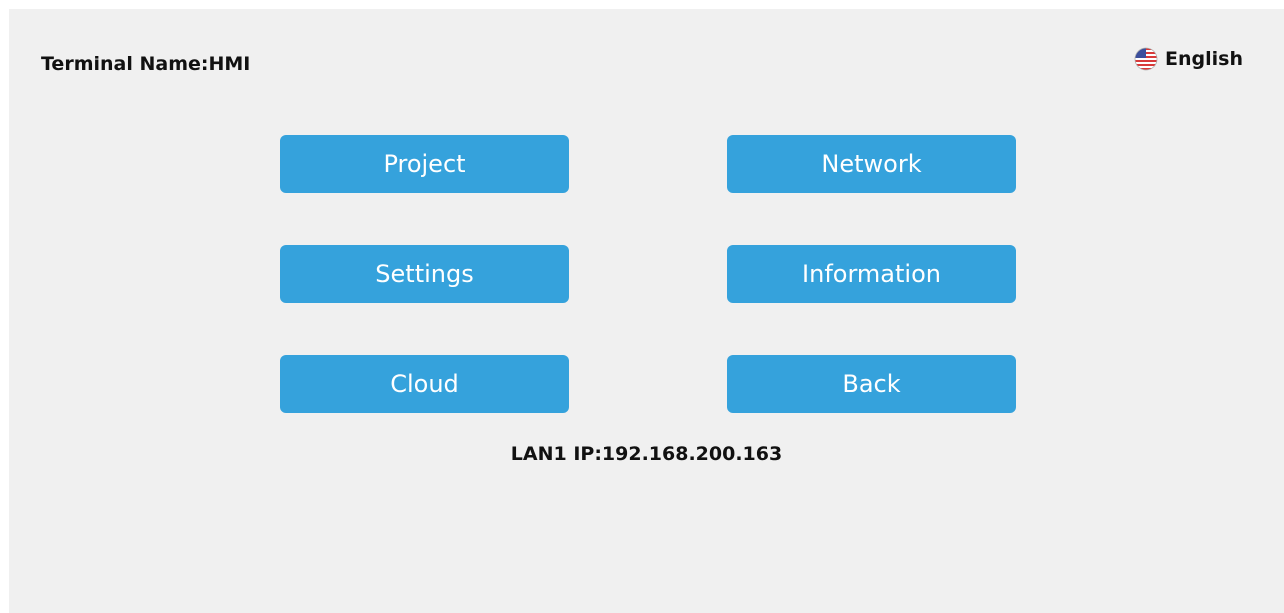  I want to click on settings-button: Settings, so click(424, 274).